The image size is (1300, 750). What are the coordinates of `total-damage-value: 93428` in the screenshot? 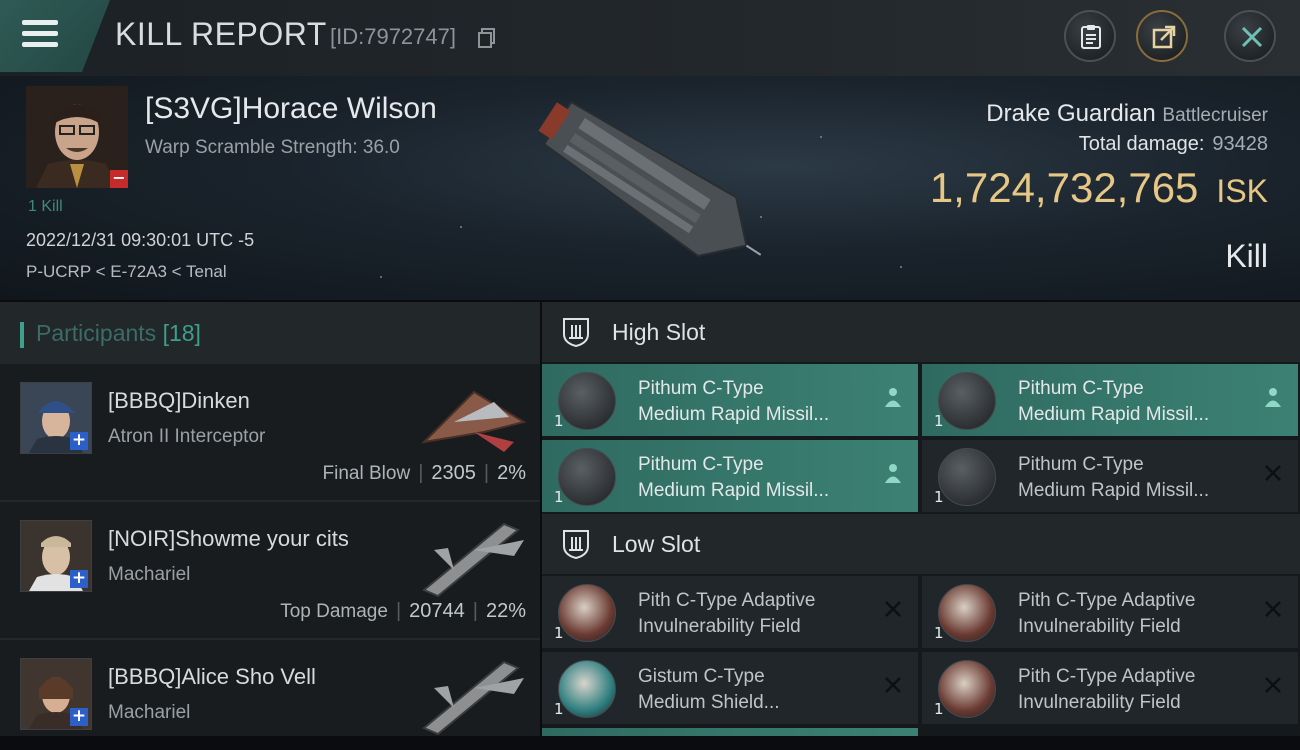 It's located at (1240, 144).